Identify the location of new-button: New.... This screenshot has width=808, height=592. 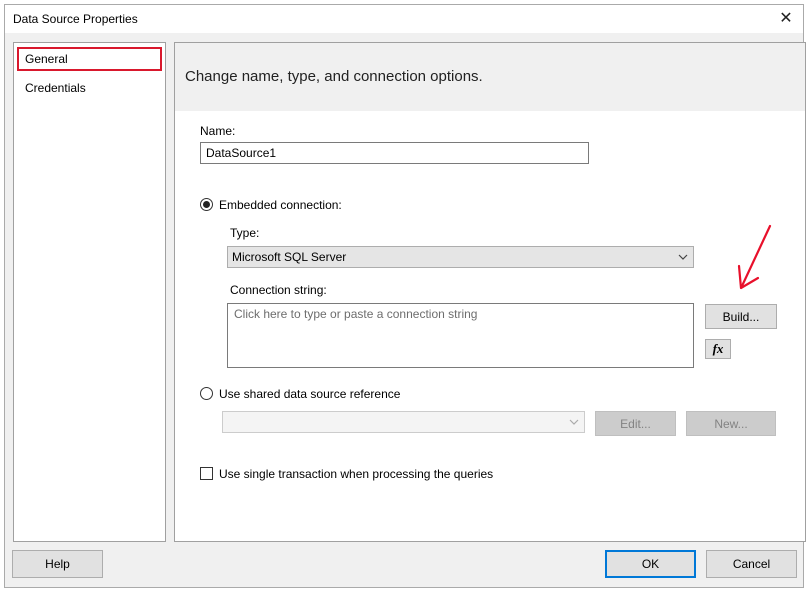
(731, 423).